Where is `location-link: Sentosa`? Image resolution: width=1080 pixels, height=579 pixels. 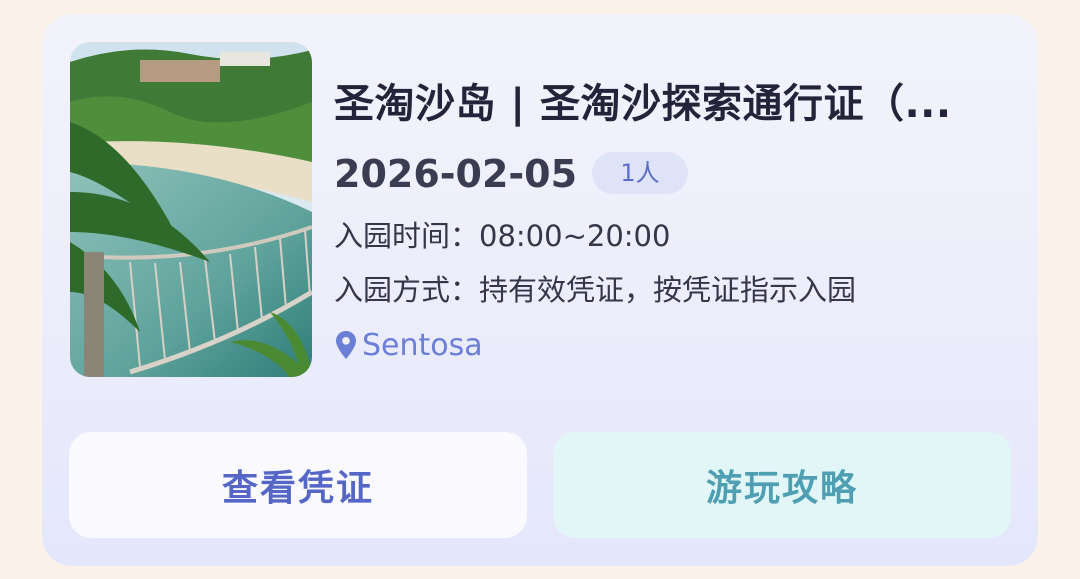
location-link: Sentosa is located at coordinates (409, 345).